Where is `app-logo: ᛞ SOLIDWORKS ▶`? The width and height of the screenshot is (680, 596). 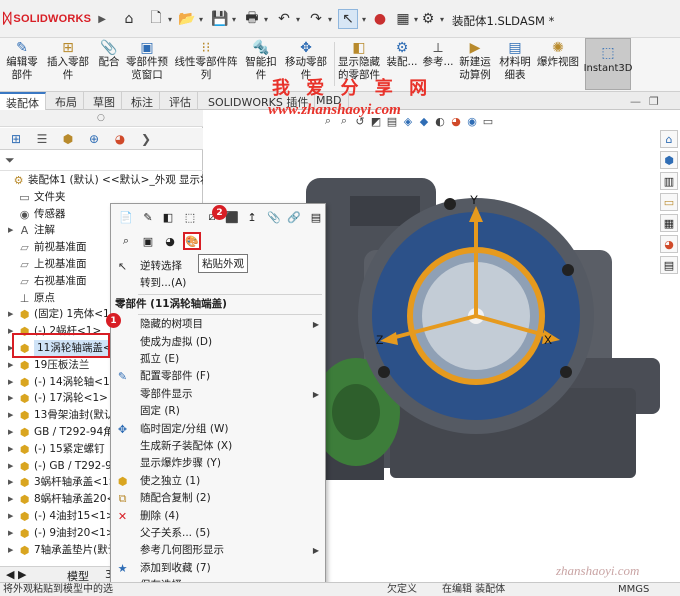 app-logo: ᛞ SOLIDWORKS ▶ is located at coordinates (54, 19).